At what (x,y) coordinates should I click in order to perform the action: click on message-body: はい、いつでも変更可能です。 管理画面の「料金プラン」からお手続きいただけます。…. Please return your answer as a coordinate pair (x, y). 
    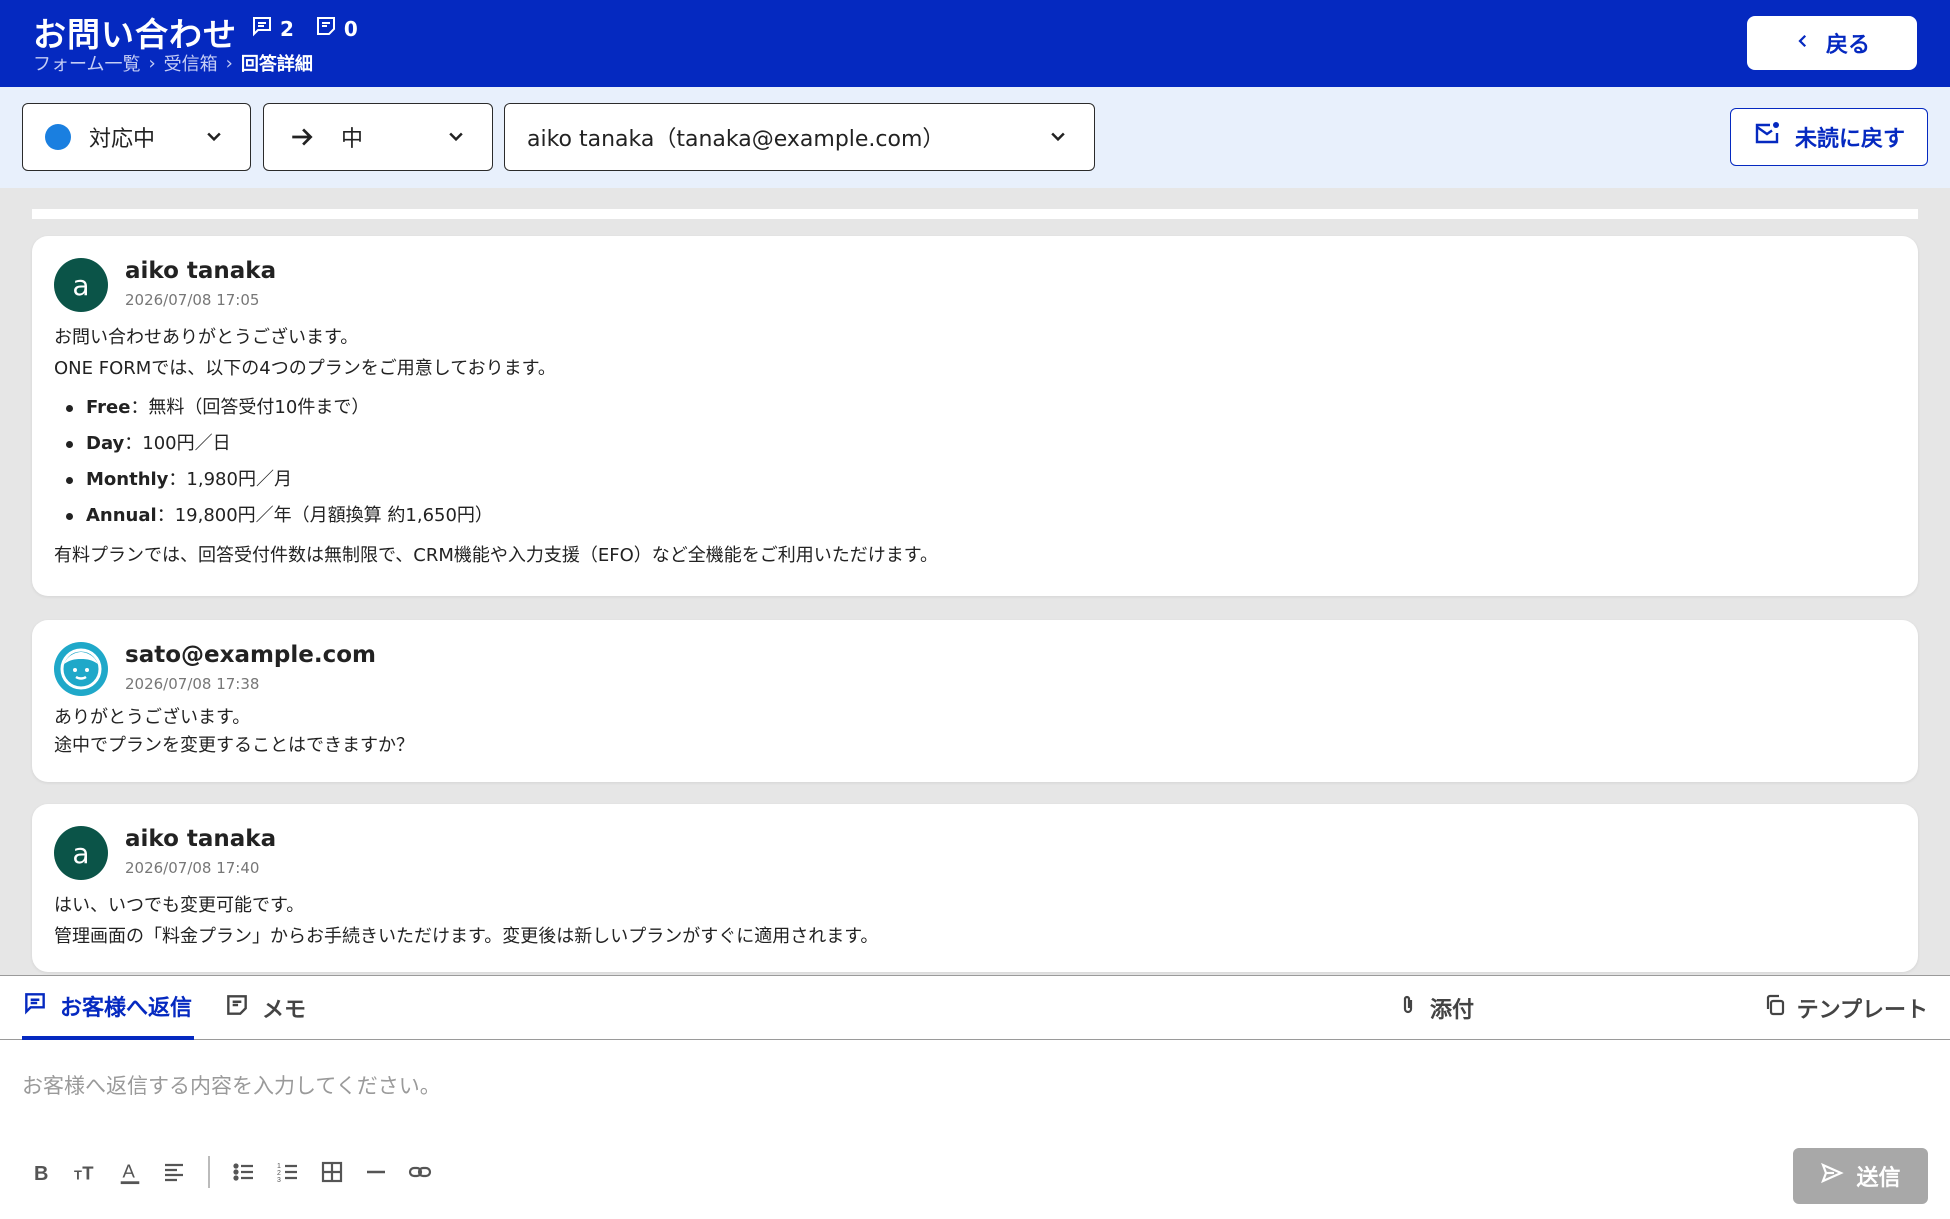
    Looking at the image, I should click on (466, 921).